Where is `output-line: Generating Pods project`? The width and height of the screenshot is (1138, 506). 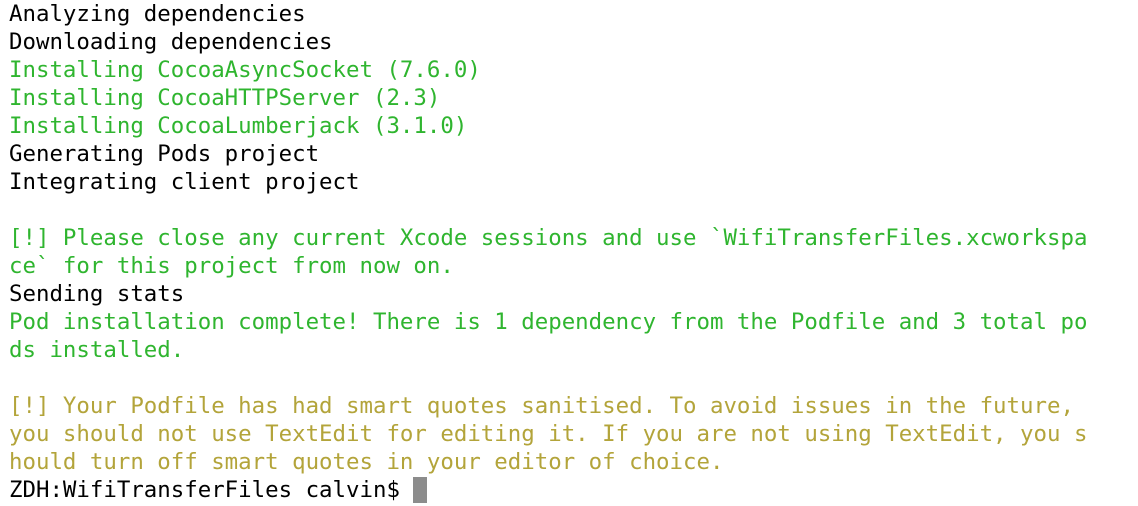
output-line: Generating Pods project is located at coordinates (164, 154).